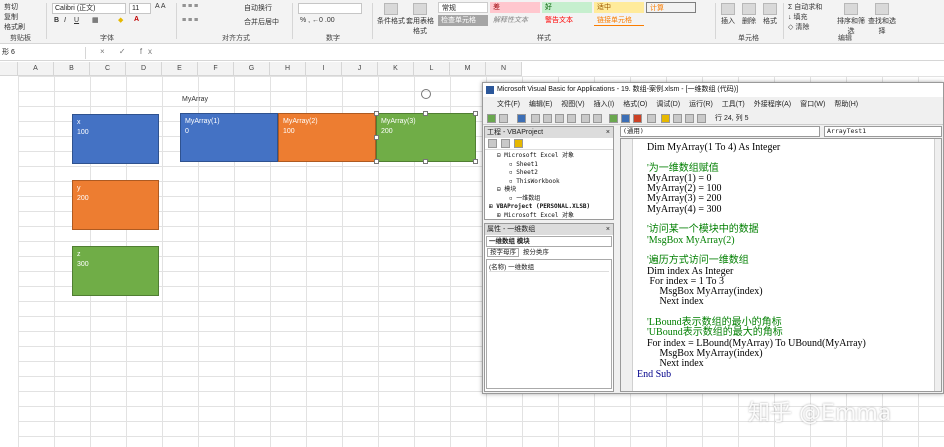 This screenshot has height=447, width=944. What do you see at coordinates (613, 118) in the screenshot?
I see `run-icon` at bounding box center [613, 118].